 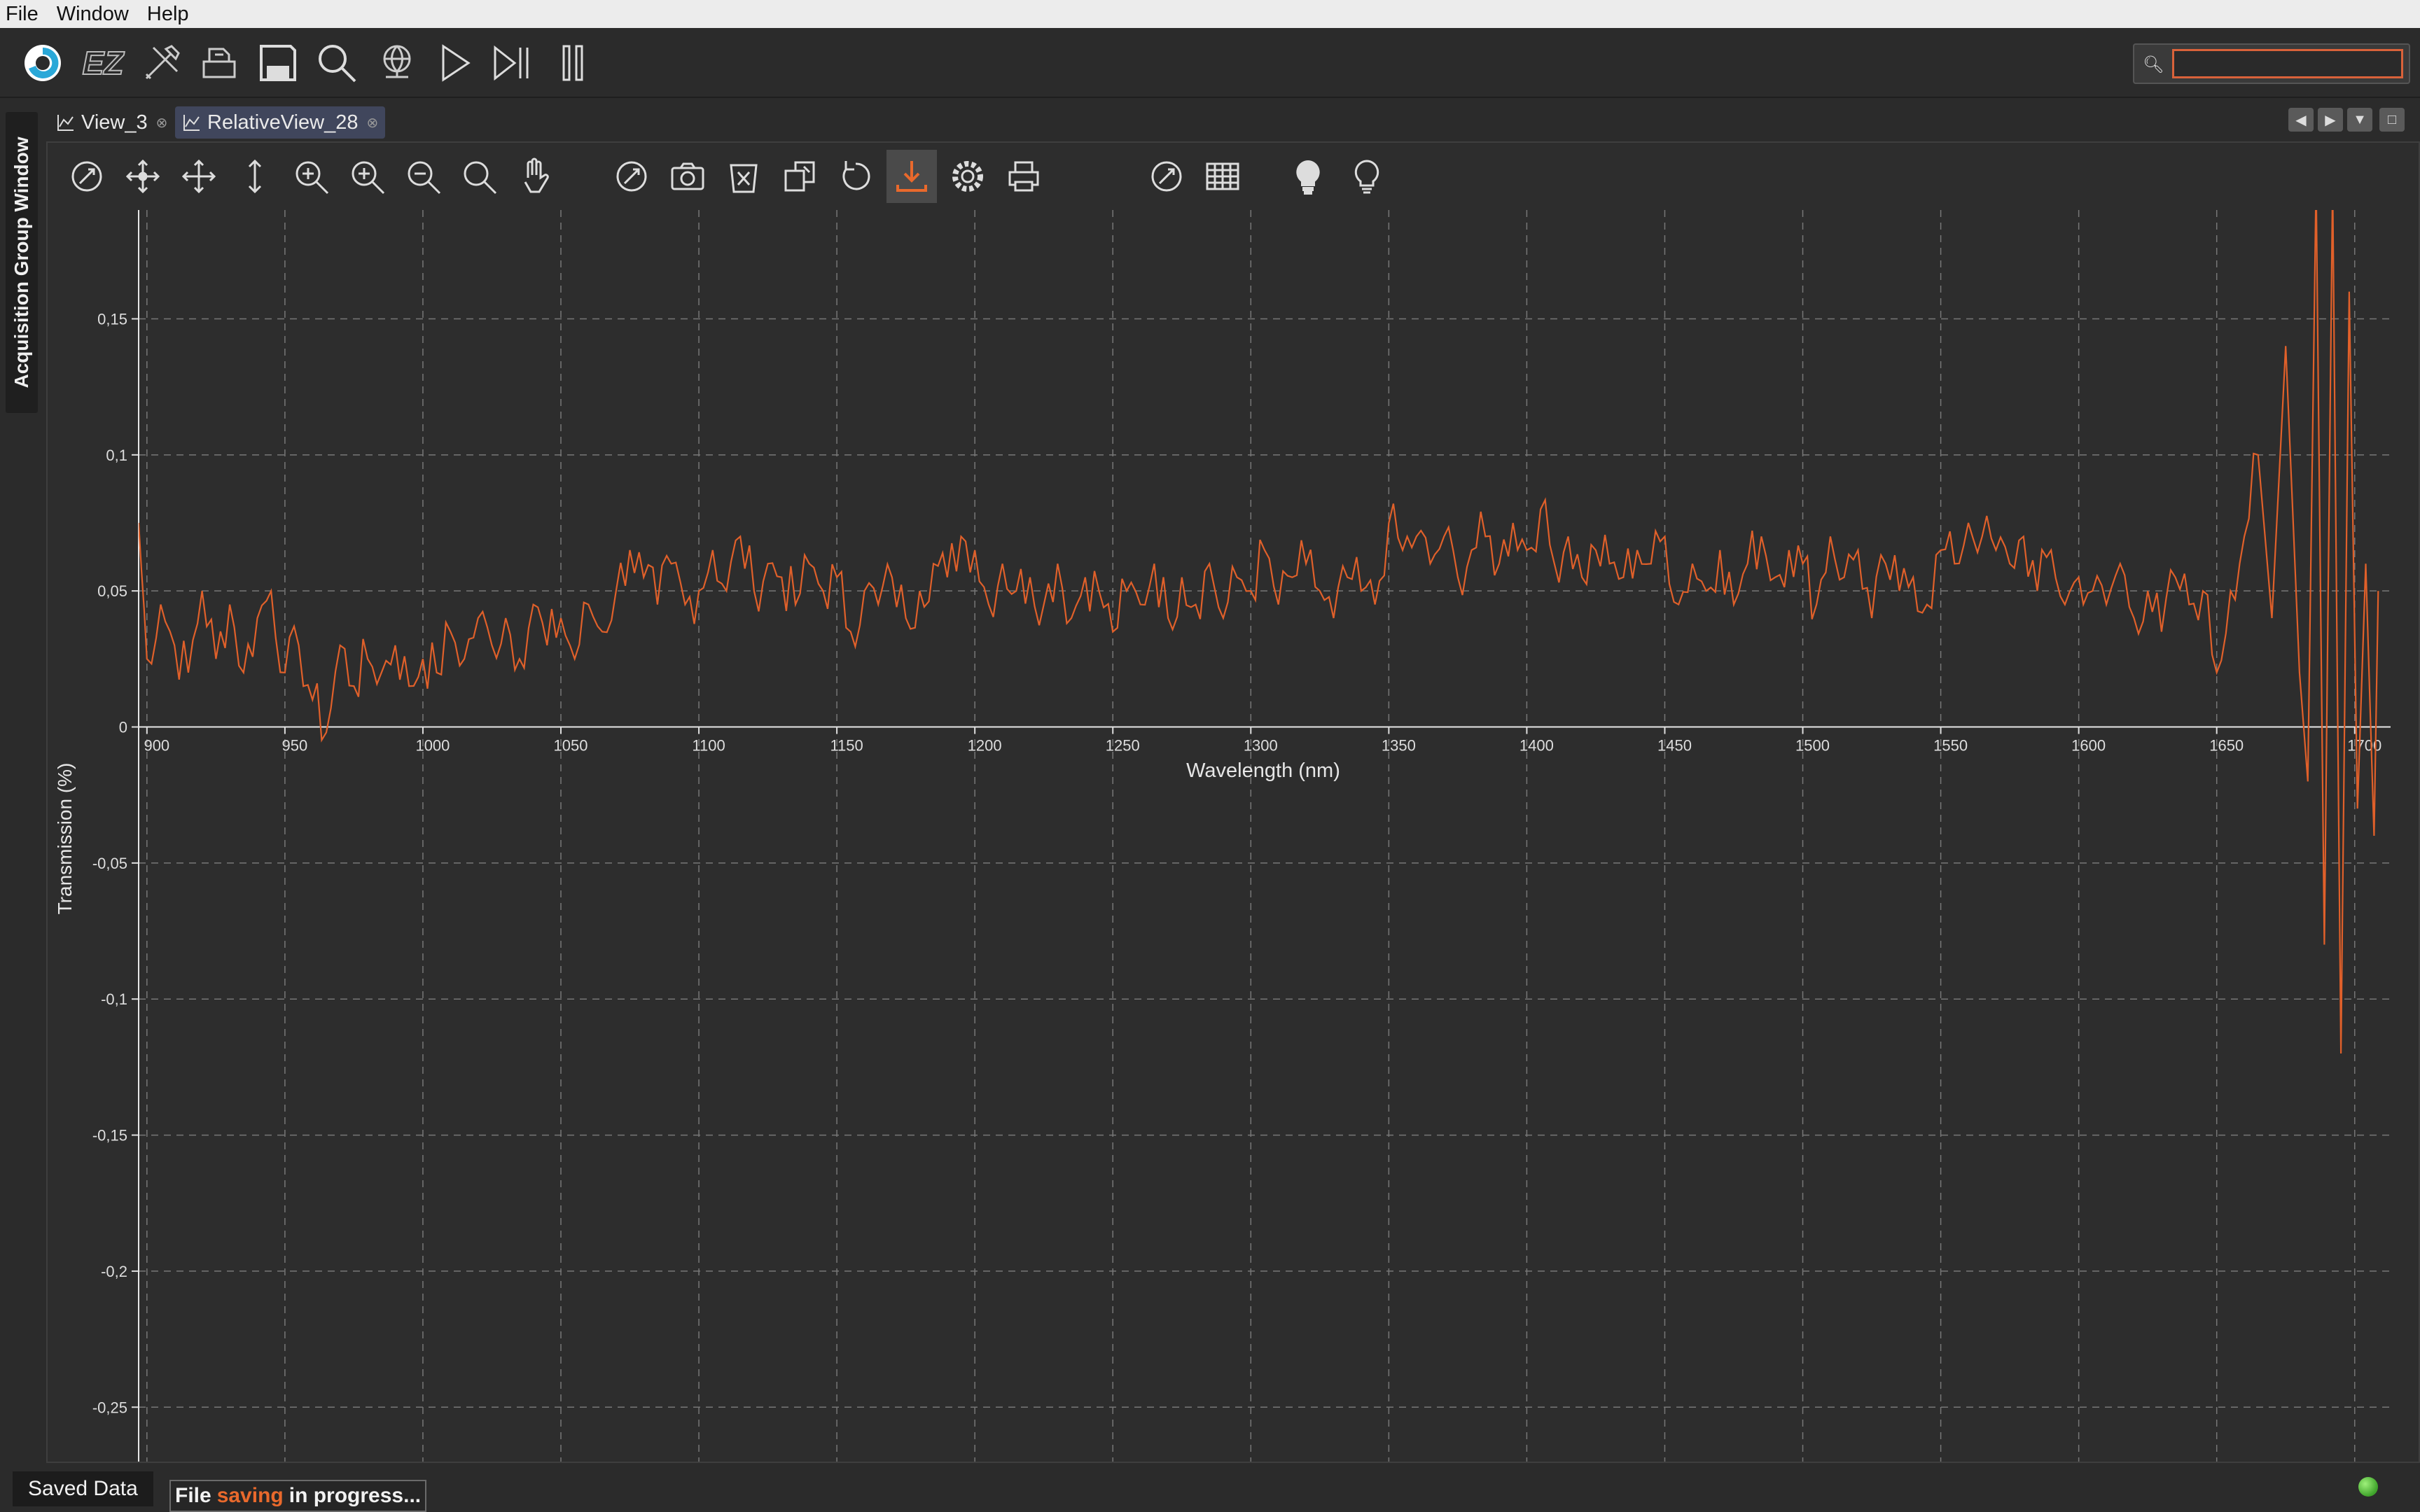 I want to click on y-tick-label: -0,25, so click(x=109, y=1407).